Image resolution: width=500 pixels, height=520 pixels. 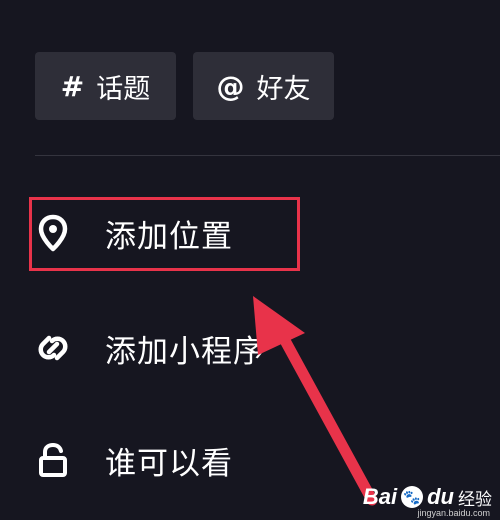 I want to click on paw-icon: 🐾, so click(x=412, y=497).